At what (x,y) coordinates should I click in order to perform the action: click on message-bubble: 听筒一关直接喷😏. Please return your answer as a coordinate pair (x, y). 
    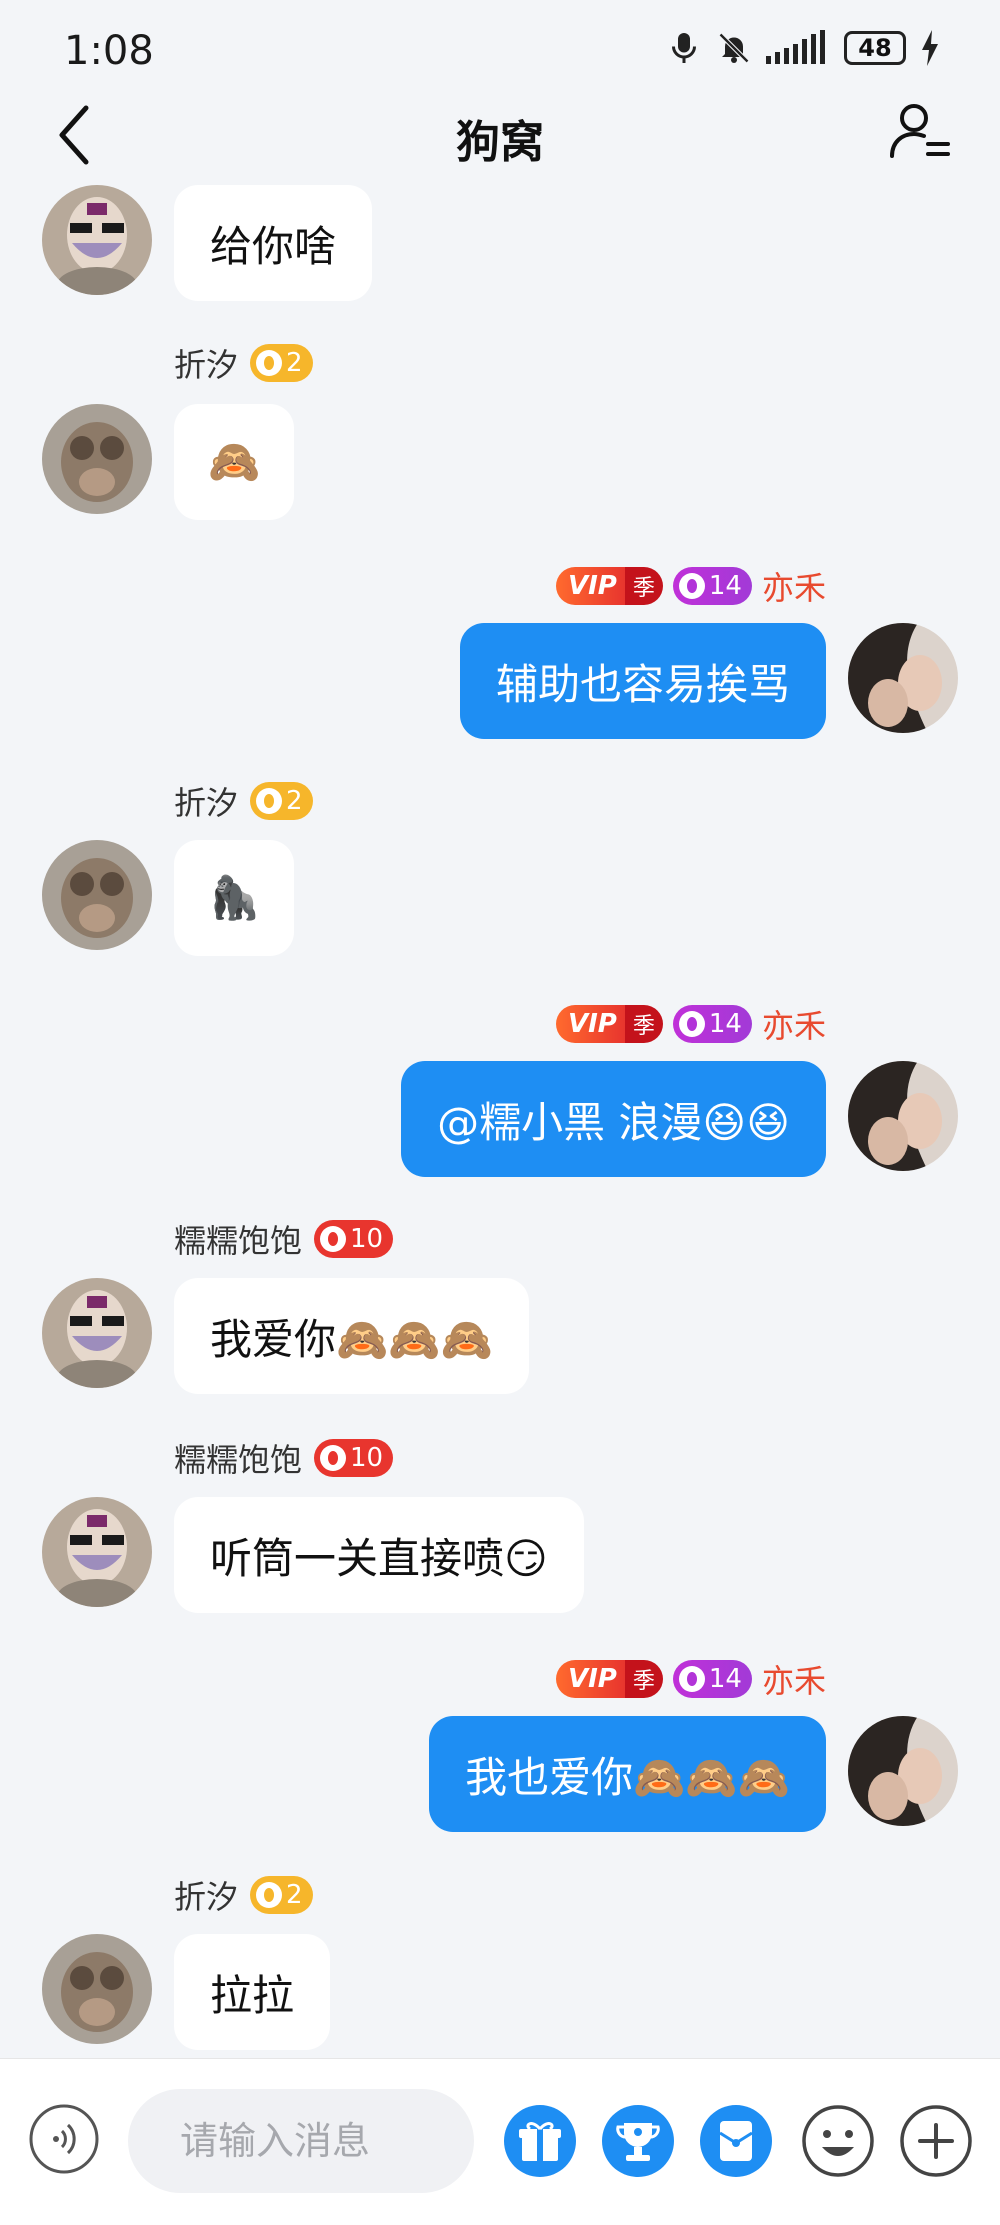
    Looking at the image, I should click on (379, 1555).